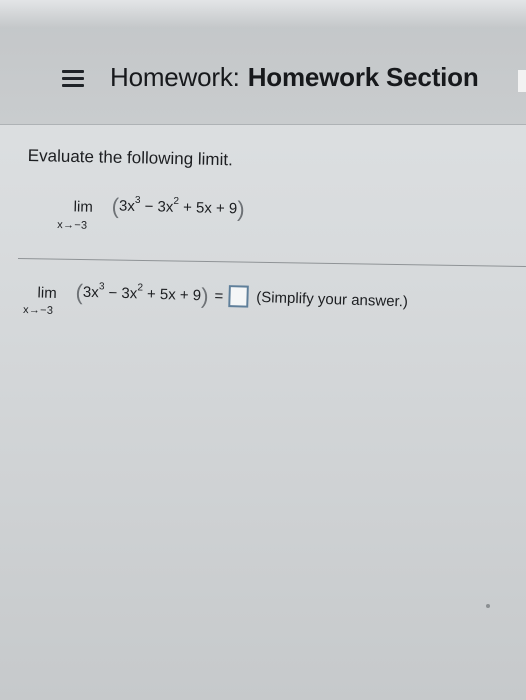 This screenshot has height=700, width=526. I want to click on answer-input, so click(238, 296).